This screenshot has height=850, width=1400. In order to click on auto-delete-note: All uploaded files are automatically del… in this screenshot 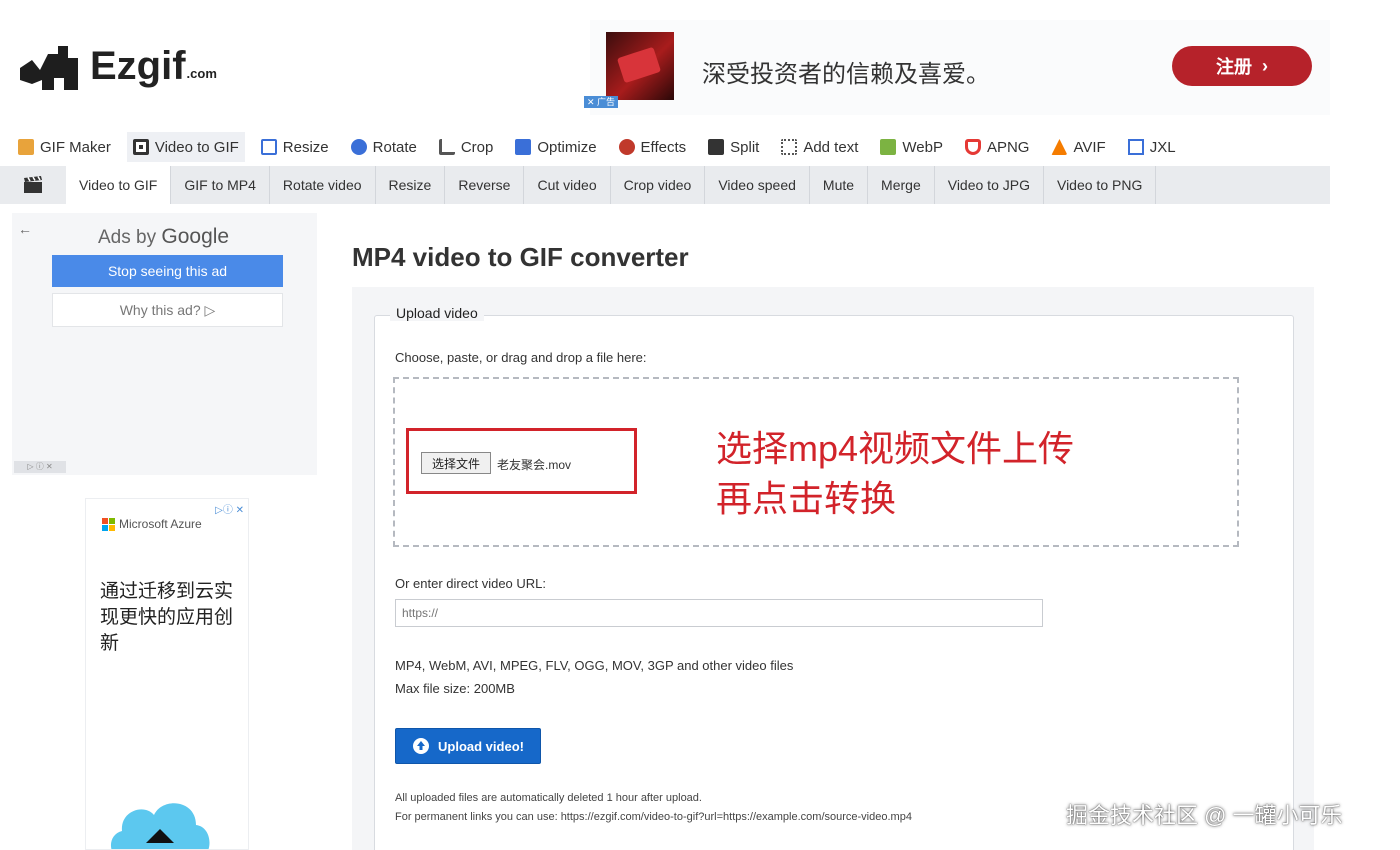, I will do `click(548, 798)`.